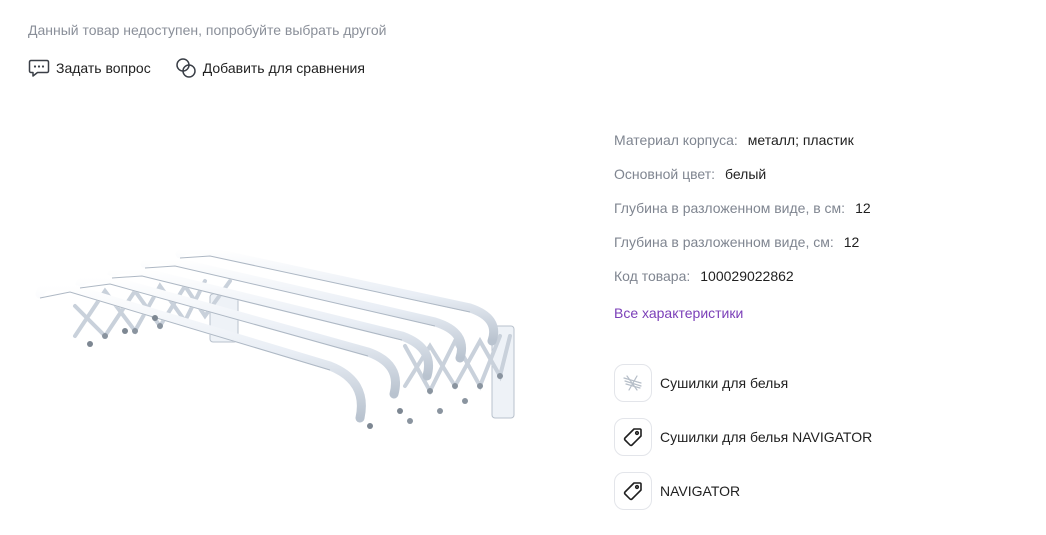 The image size is (1046, 535). I want to click on spec-row: Глубина в разложенном виде, см: 12, so click(742, 251).